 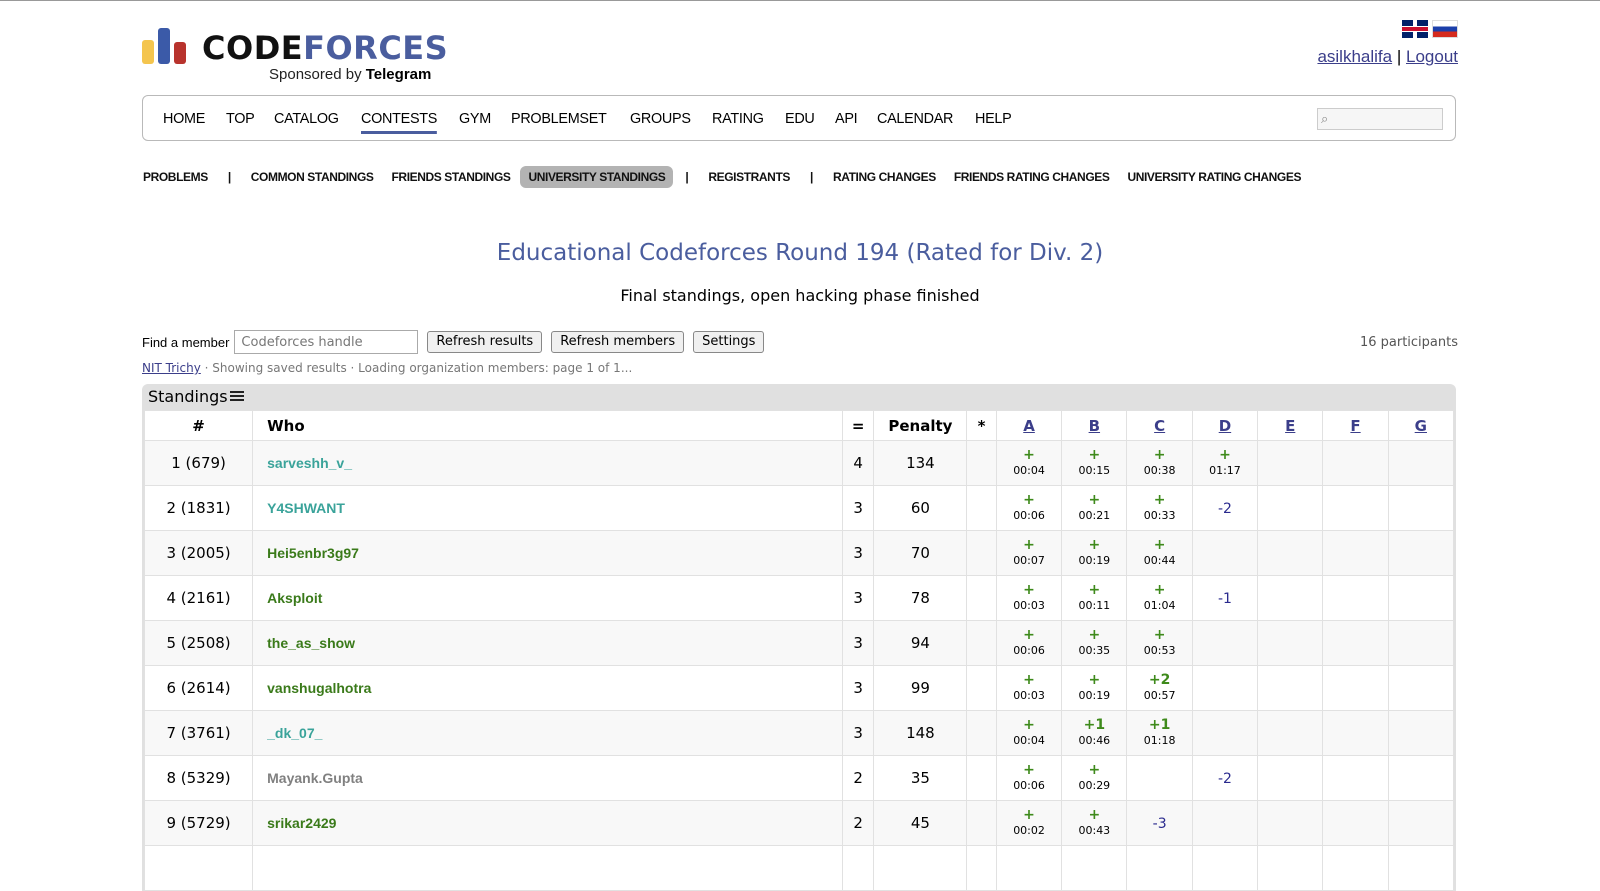 What do you see at coordinates (660, 119) in the screenshot?
I see `menu-item-groups: GROUPS` at bounding box center [660, 119].